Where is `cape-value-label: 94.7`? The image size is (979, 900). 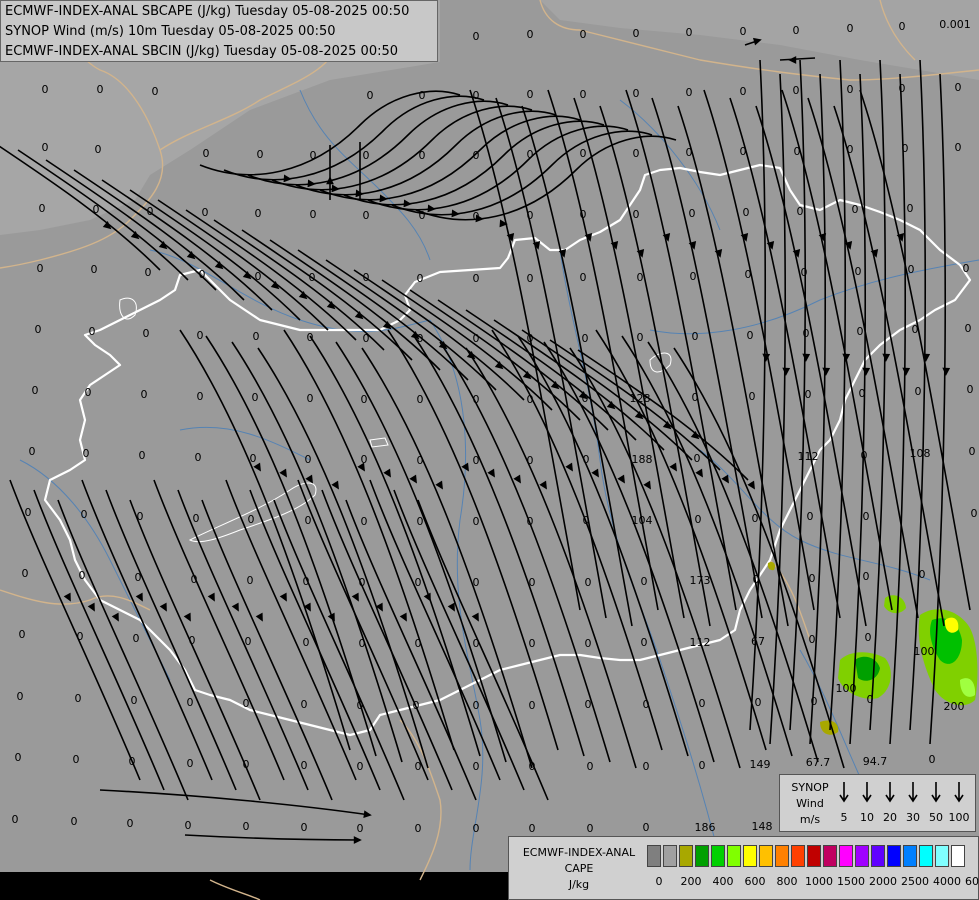
cape-value-label: 94.7 is located at coordinates (875, 761).